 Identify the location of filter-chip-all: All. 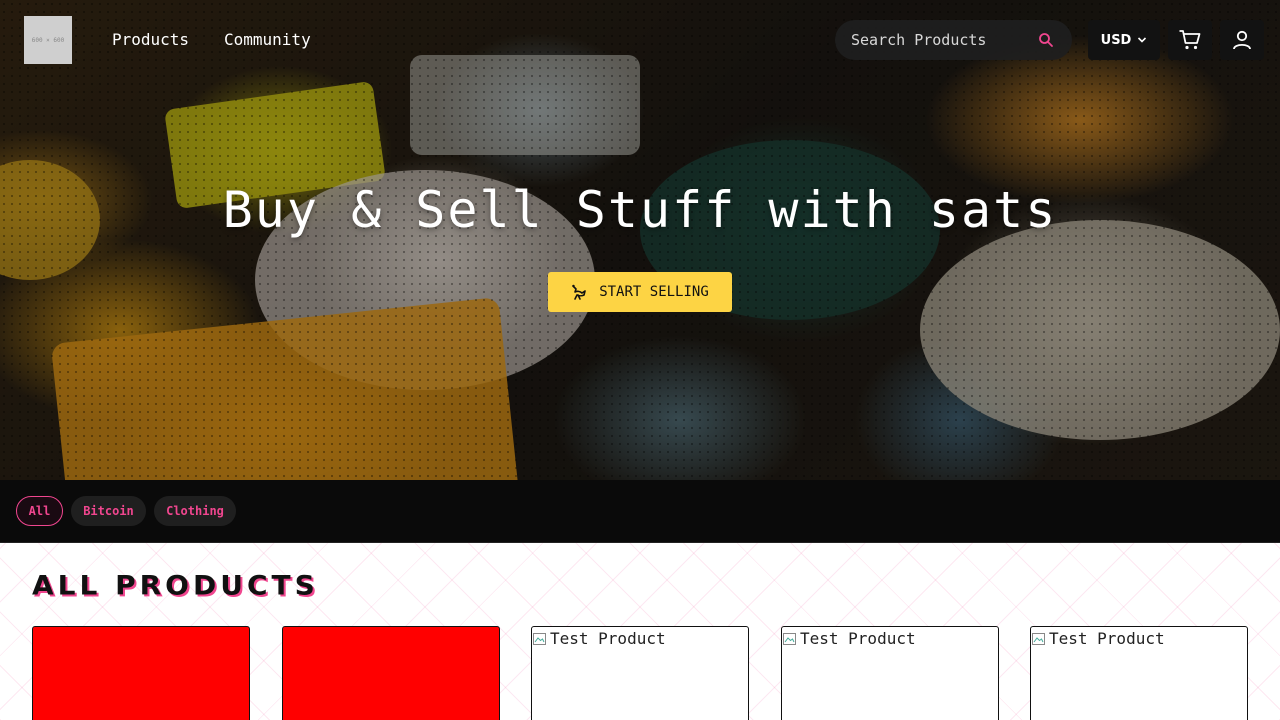
(39, 511).